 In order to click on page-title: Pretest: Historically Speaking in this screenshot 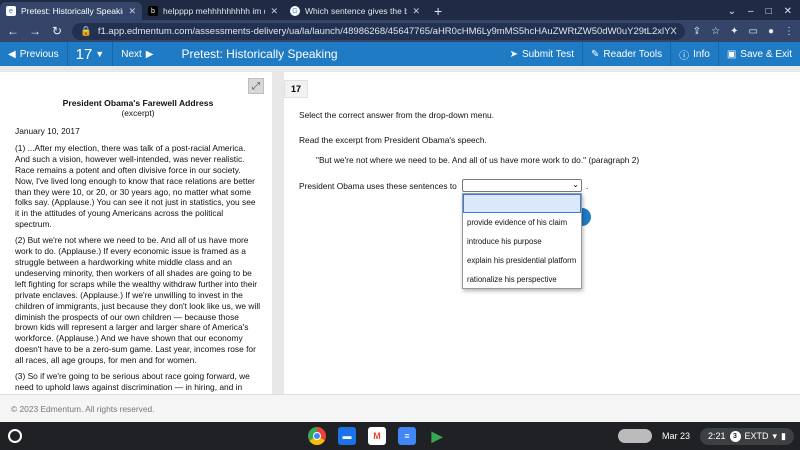, I will do `click(259, 54)`.